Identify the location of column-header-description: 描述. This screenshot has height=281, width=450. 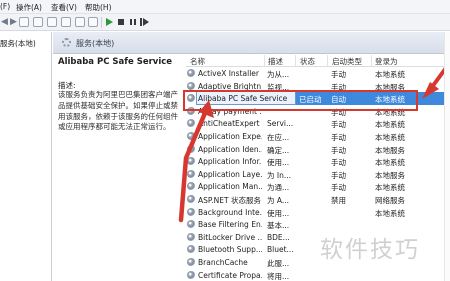
(275, 61).